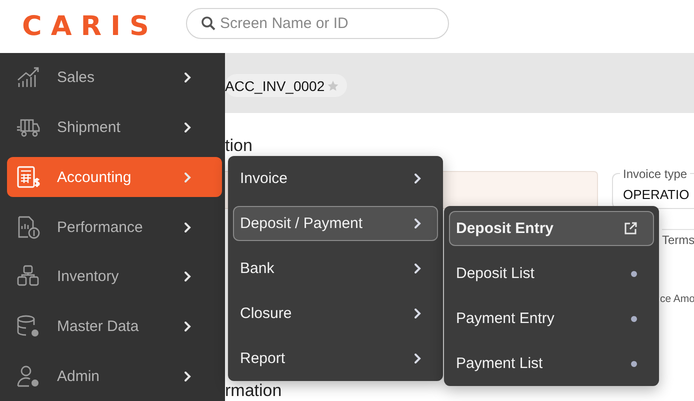  Describe the element at coordinates (28, 227) in the screenshot. I see `document-icon` at that location.